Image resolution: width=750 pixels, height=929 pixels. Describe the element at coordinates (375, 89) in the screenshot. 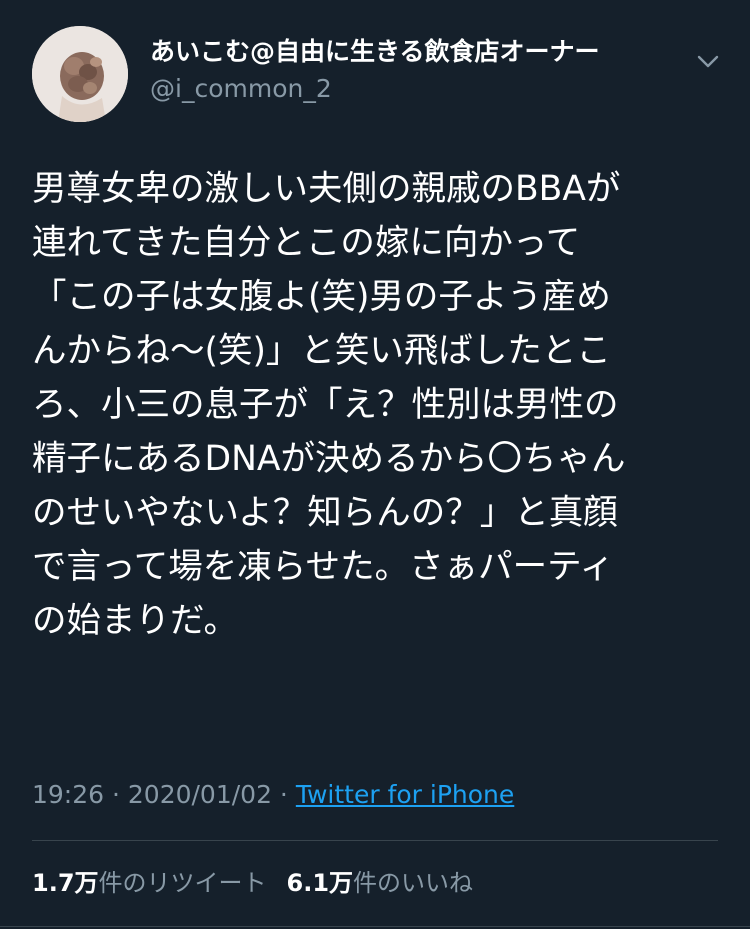

I see `user-handle: @i_common_2` at that location.